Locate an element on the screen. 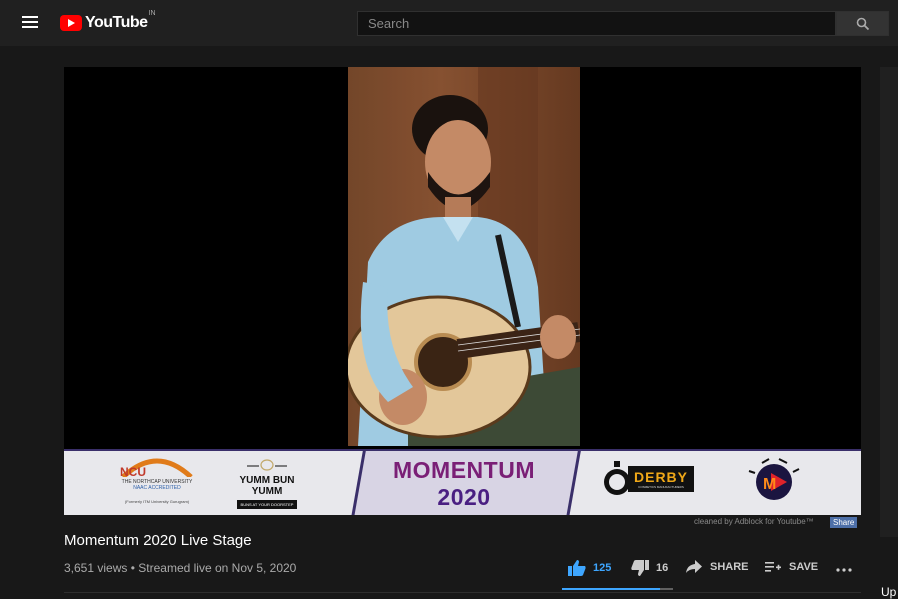  bun-logo-icon is located at coordinates (267, 465).